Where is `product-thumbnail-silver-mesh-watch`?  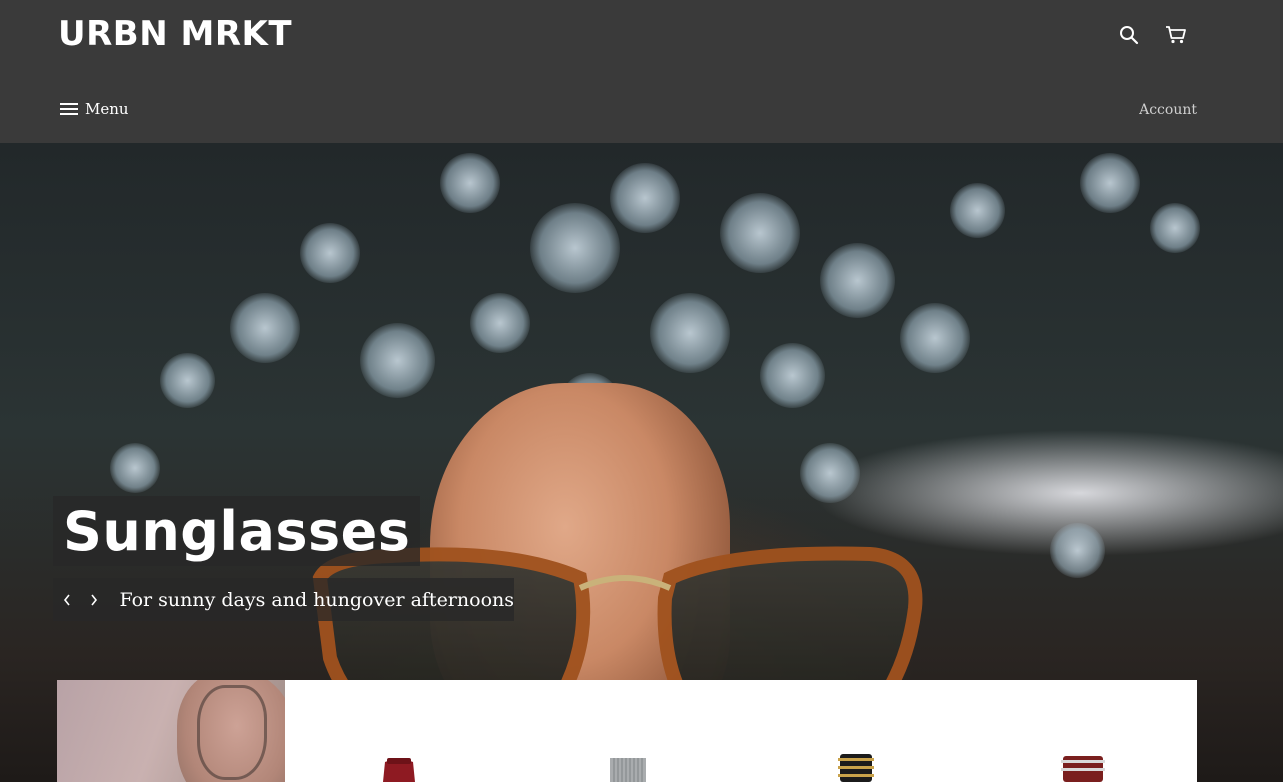 product-thumbnail-silver-mesh-watch is located at coordinates (628, 768).